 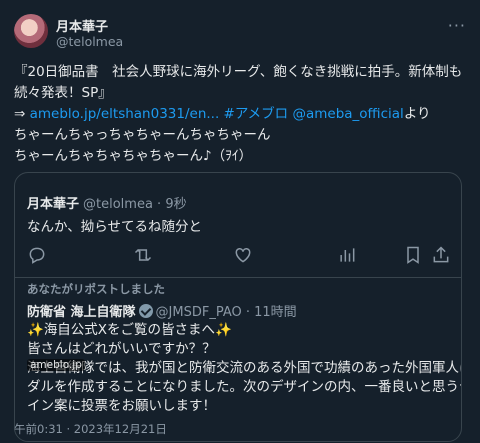 I want to click on quote-author-name: 月本華子, so click(x=53, y=204).